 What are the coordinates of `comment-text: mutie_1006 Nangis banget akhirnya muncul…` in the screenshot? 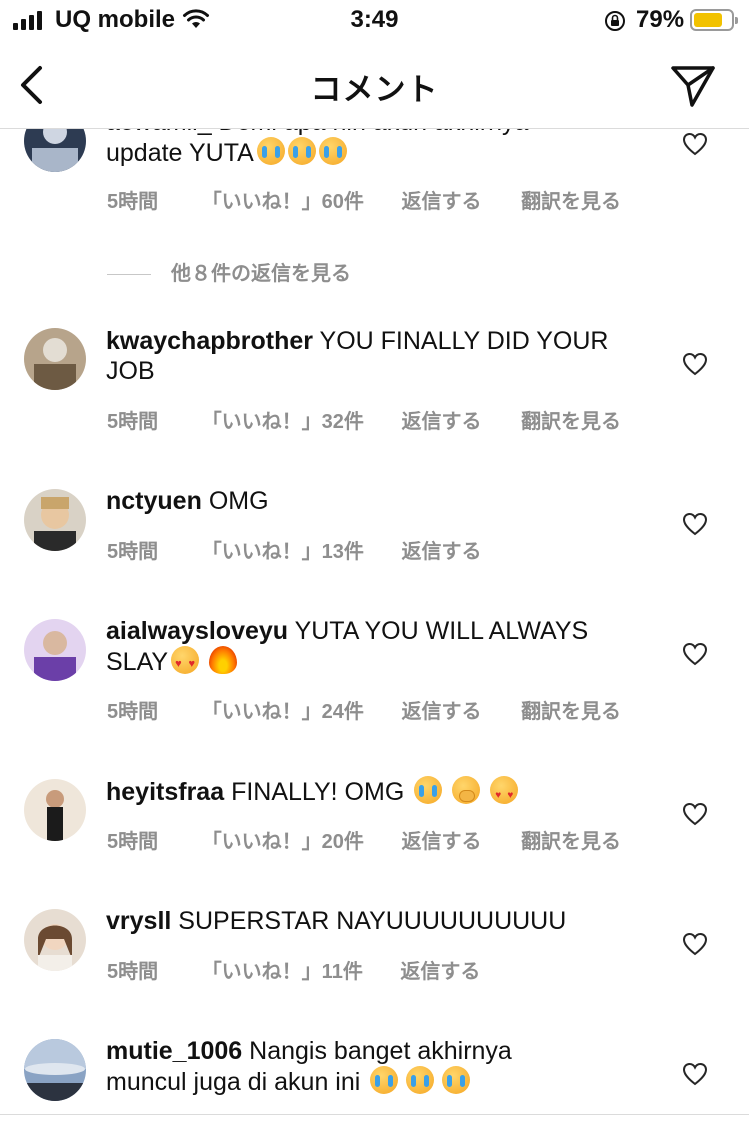 It's located at (376, 1066).